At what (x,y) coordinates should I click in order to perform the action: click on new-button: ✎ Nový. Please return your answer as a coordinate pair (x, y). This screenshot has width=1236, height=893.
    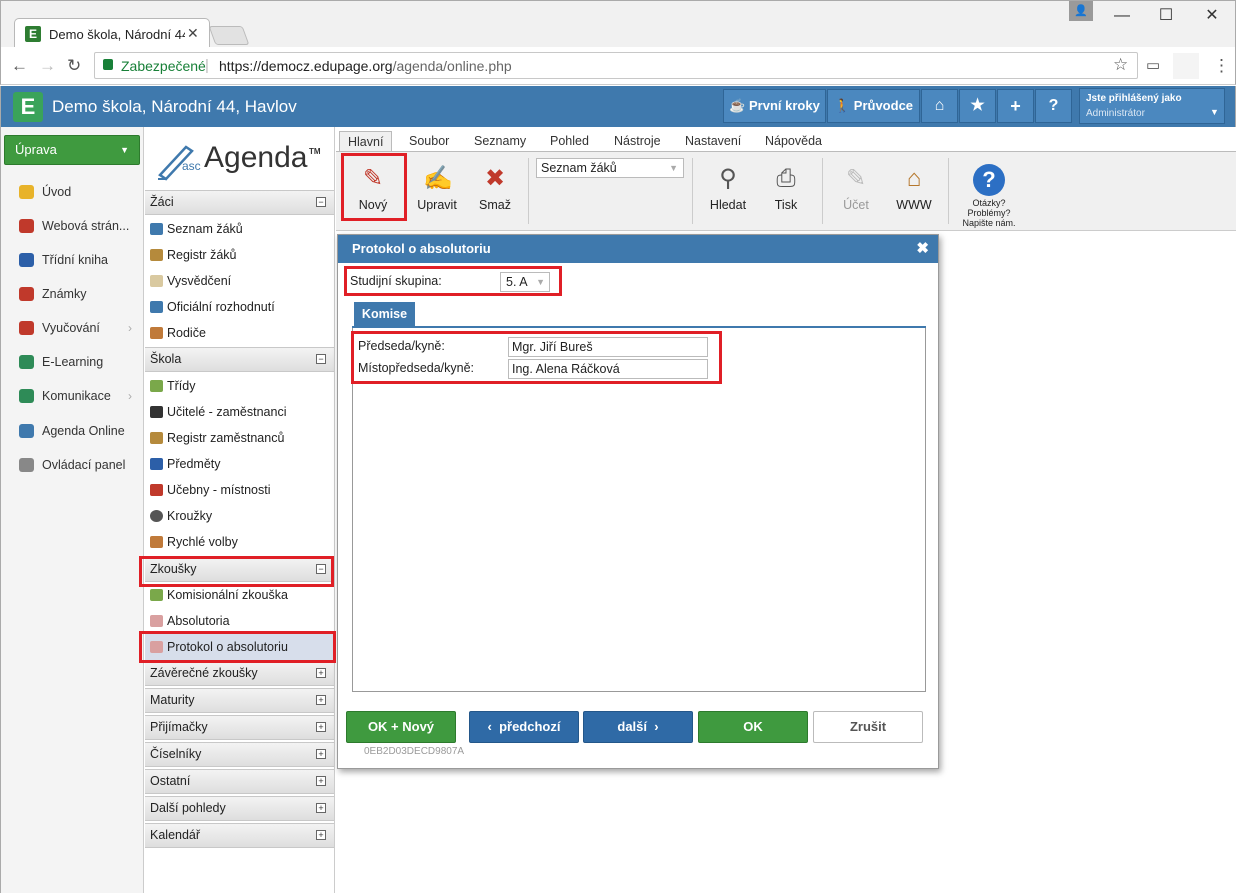
    Looking at the image, I should click on (373, 191).